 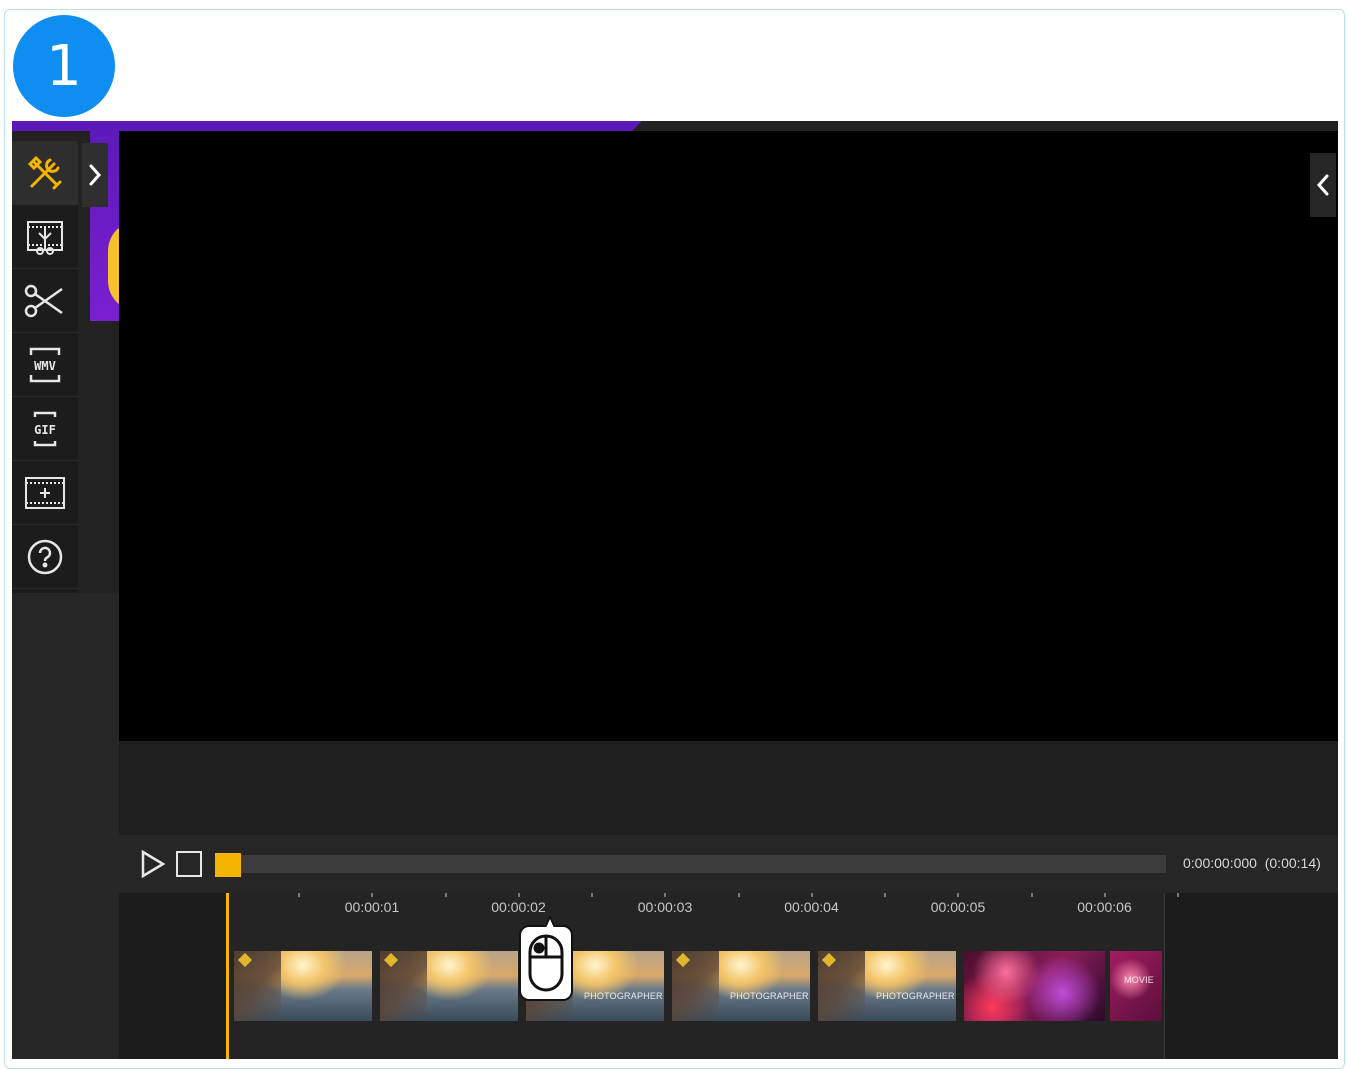 What do you see at coordinates (153, 864) in the screenshot?
I see `play-button` at bounding box center [153, 864].